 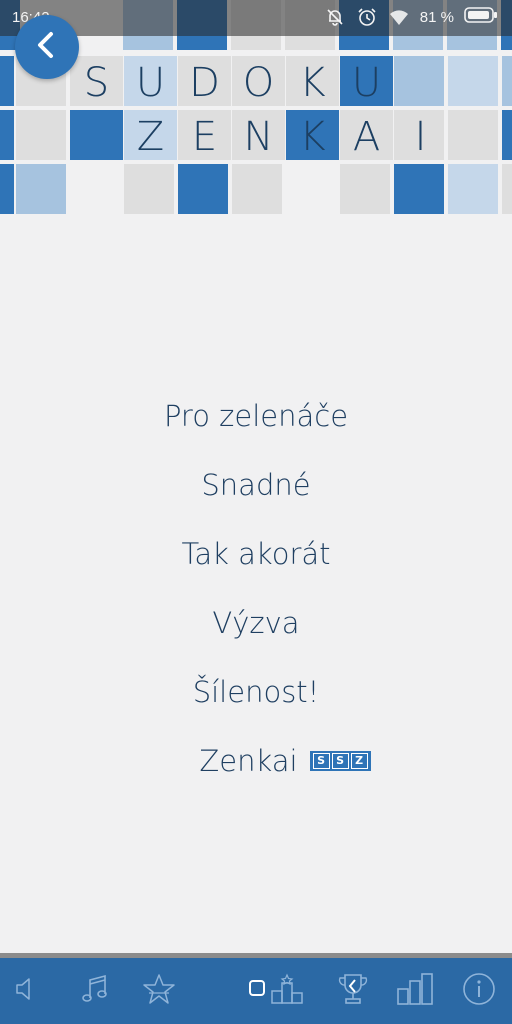 What do you see at coordinates (96, 82) in the screenshot?
I see `title-letter: S` at bounding box center [96, 82].